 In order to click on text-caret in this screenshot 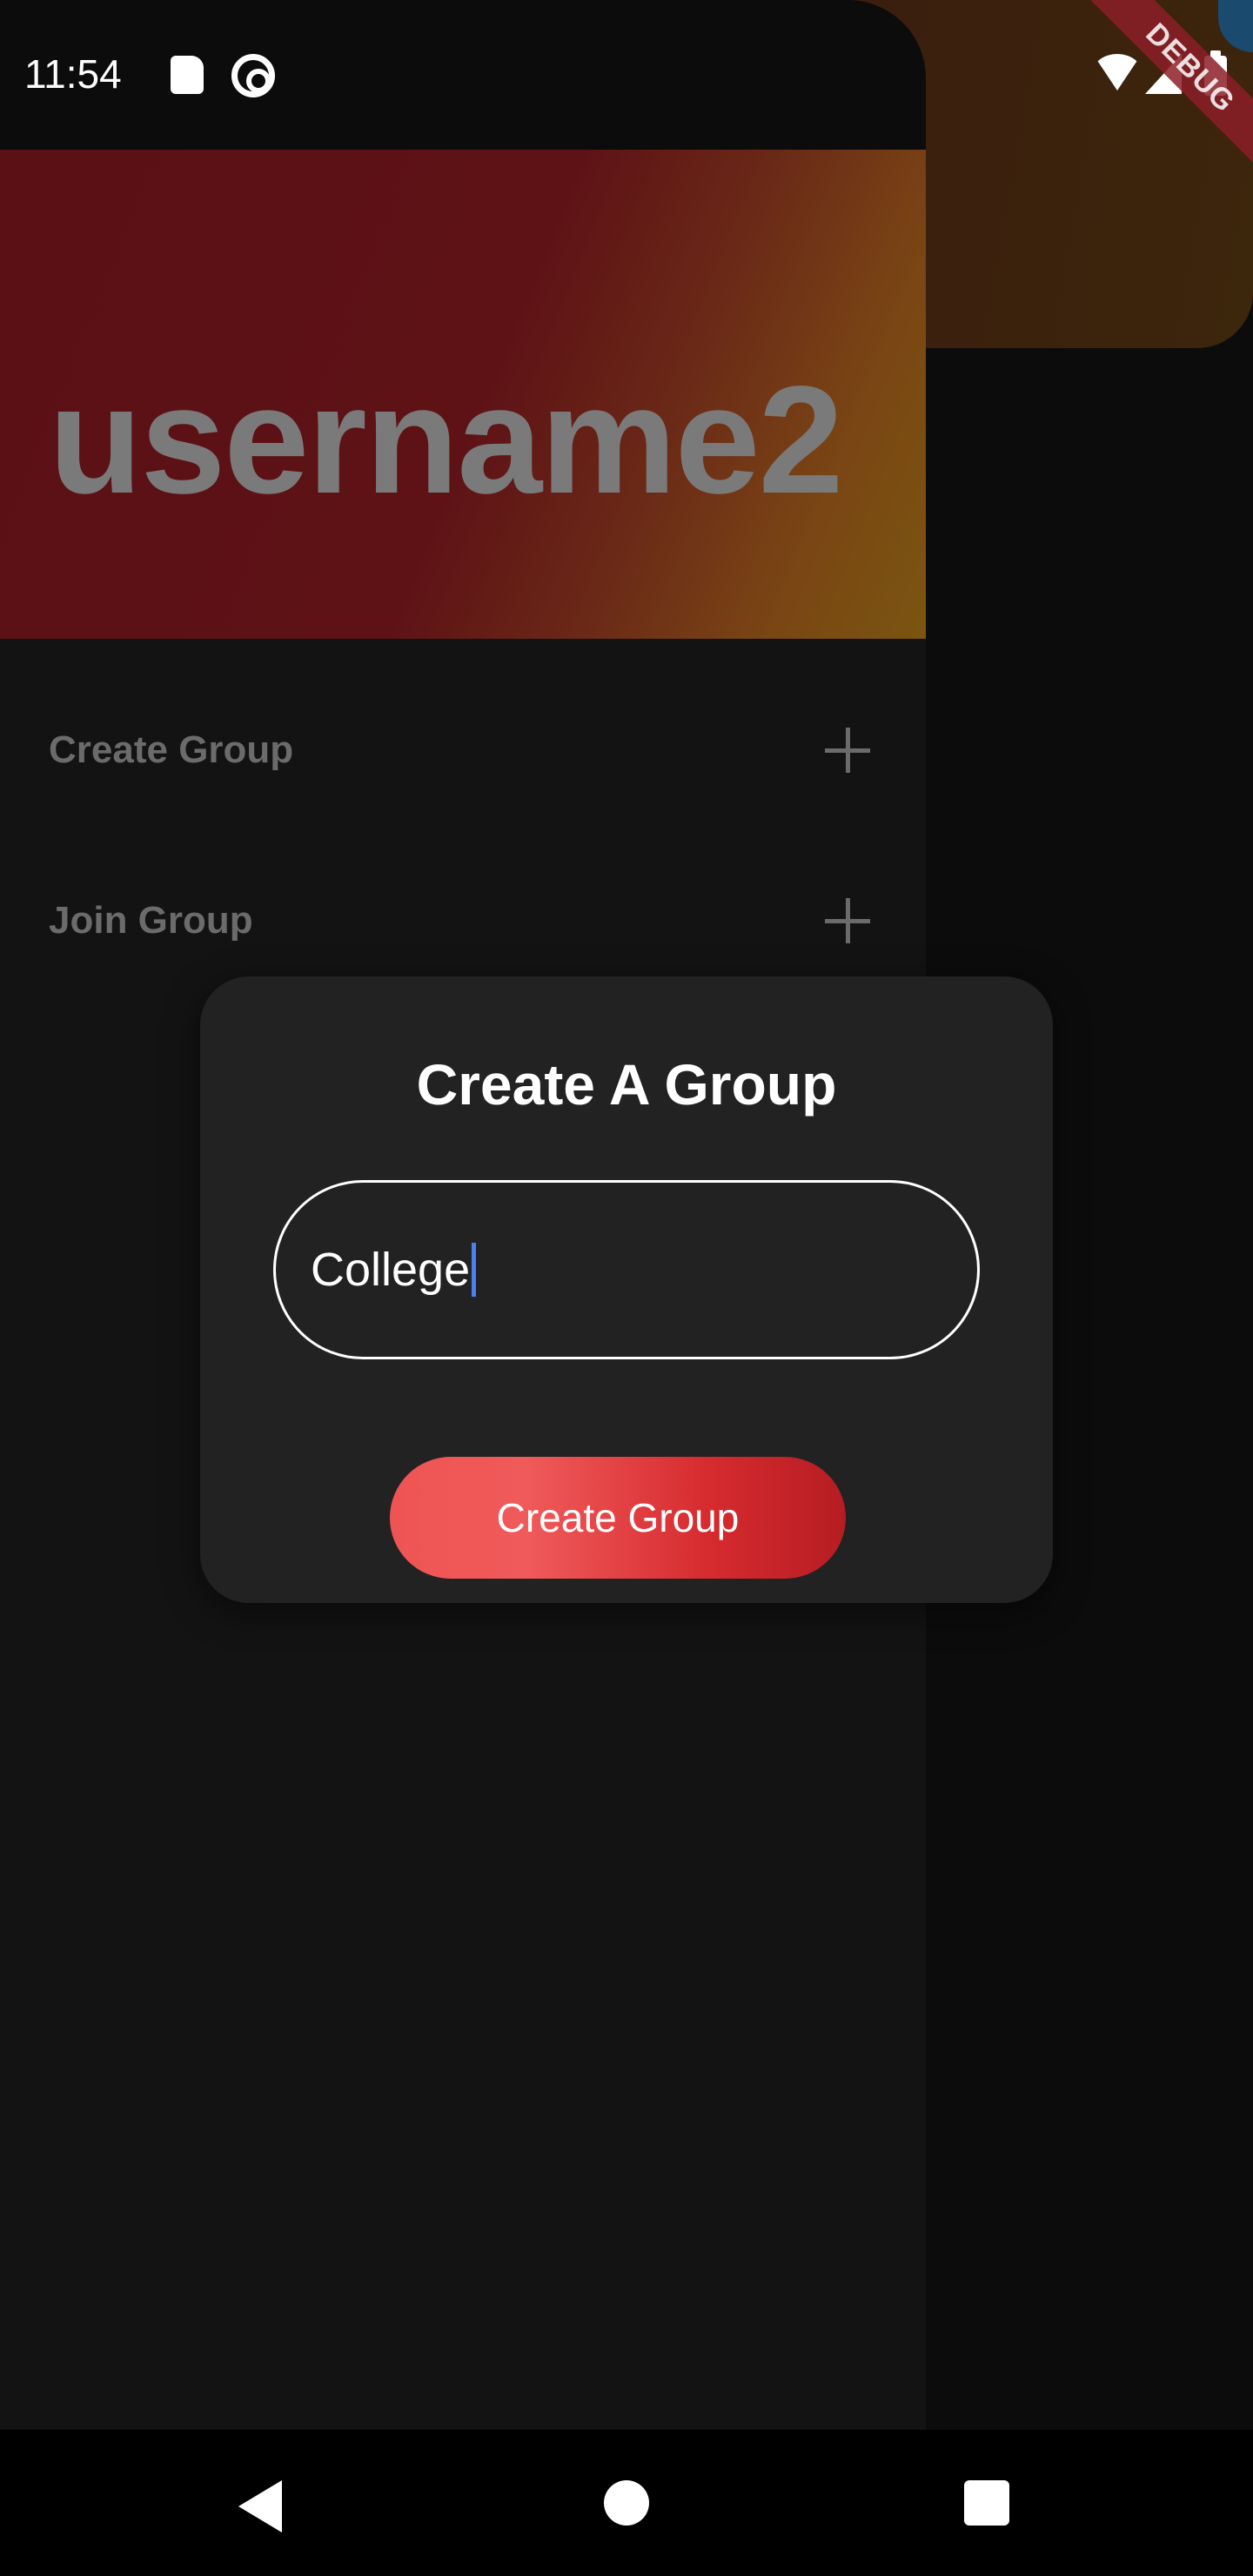, I will do `click(475, 1270)`.